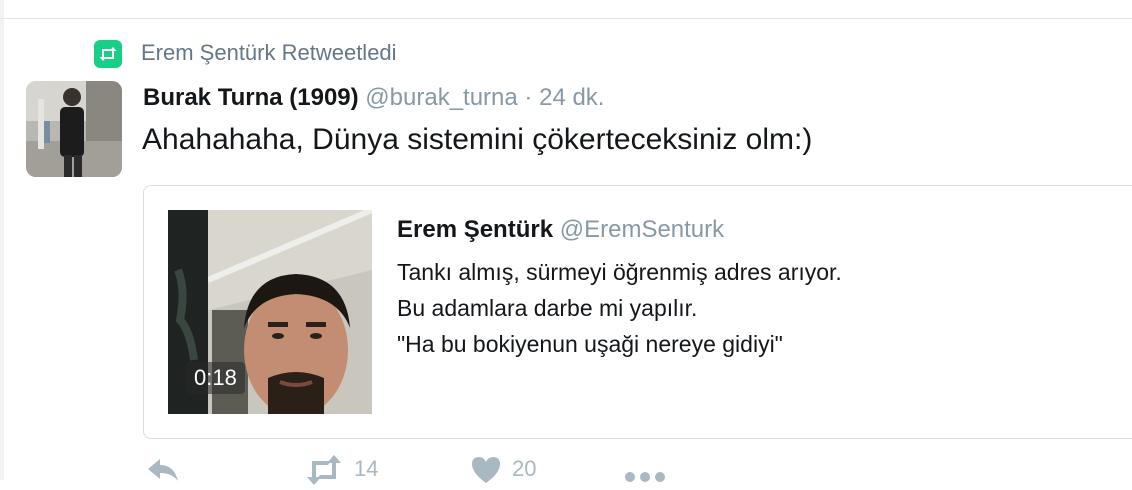 Image resolution: width=1132 pixels, height=490 pixels. What do you see at coordinates (251, 97) in the screenshot?
I see `author-name: Burak Turna (1909)` at bounding box center [251, 97].